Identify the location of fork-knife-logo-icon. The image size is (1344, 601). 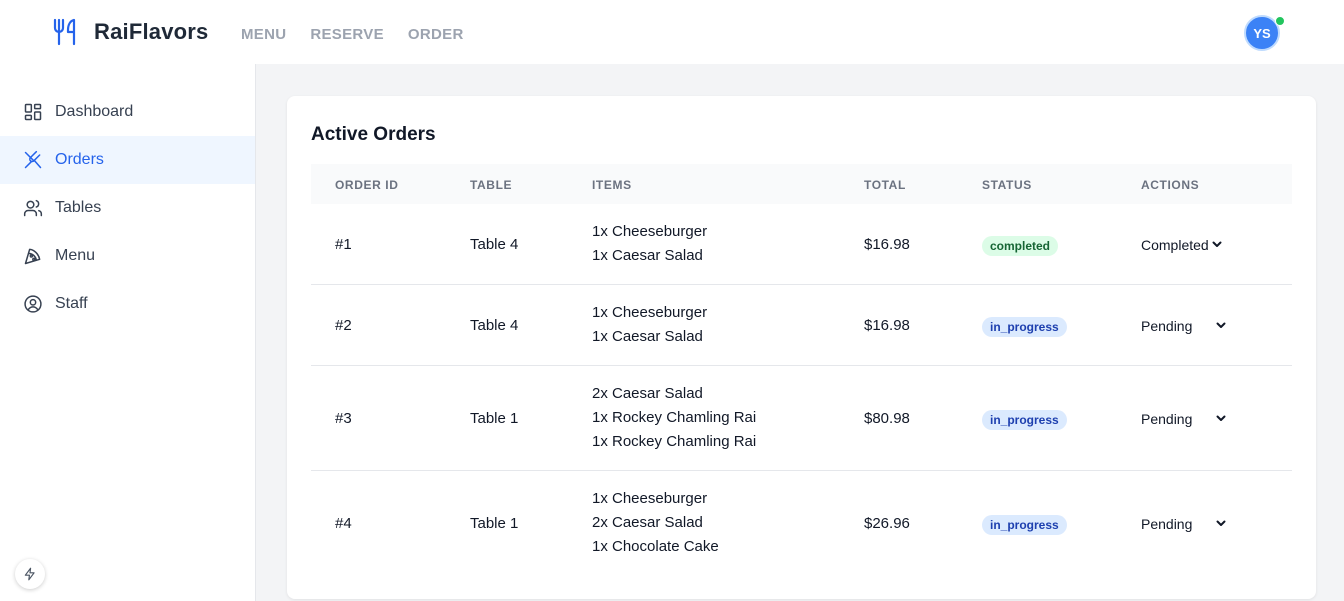
(64, 32).